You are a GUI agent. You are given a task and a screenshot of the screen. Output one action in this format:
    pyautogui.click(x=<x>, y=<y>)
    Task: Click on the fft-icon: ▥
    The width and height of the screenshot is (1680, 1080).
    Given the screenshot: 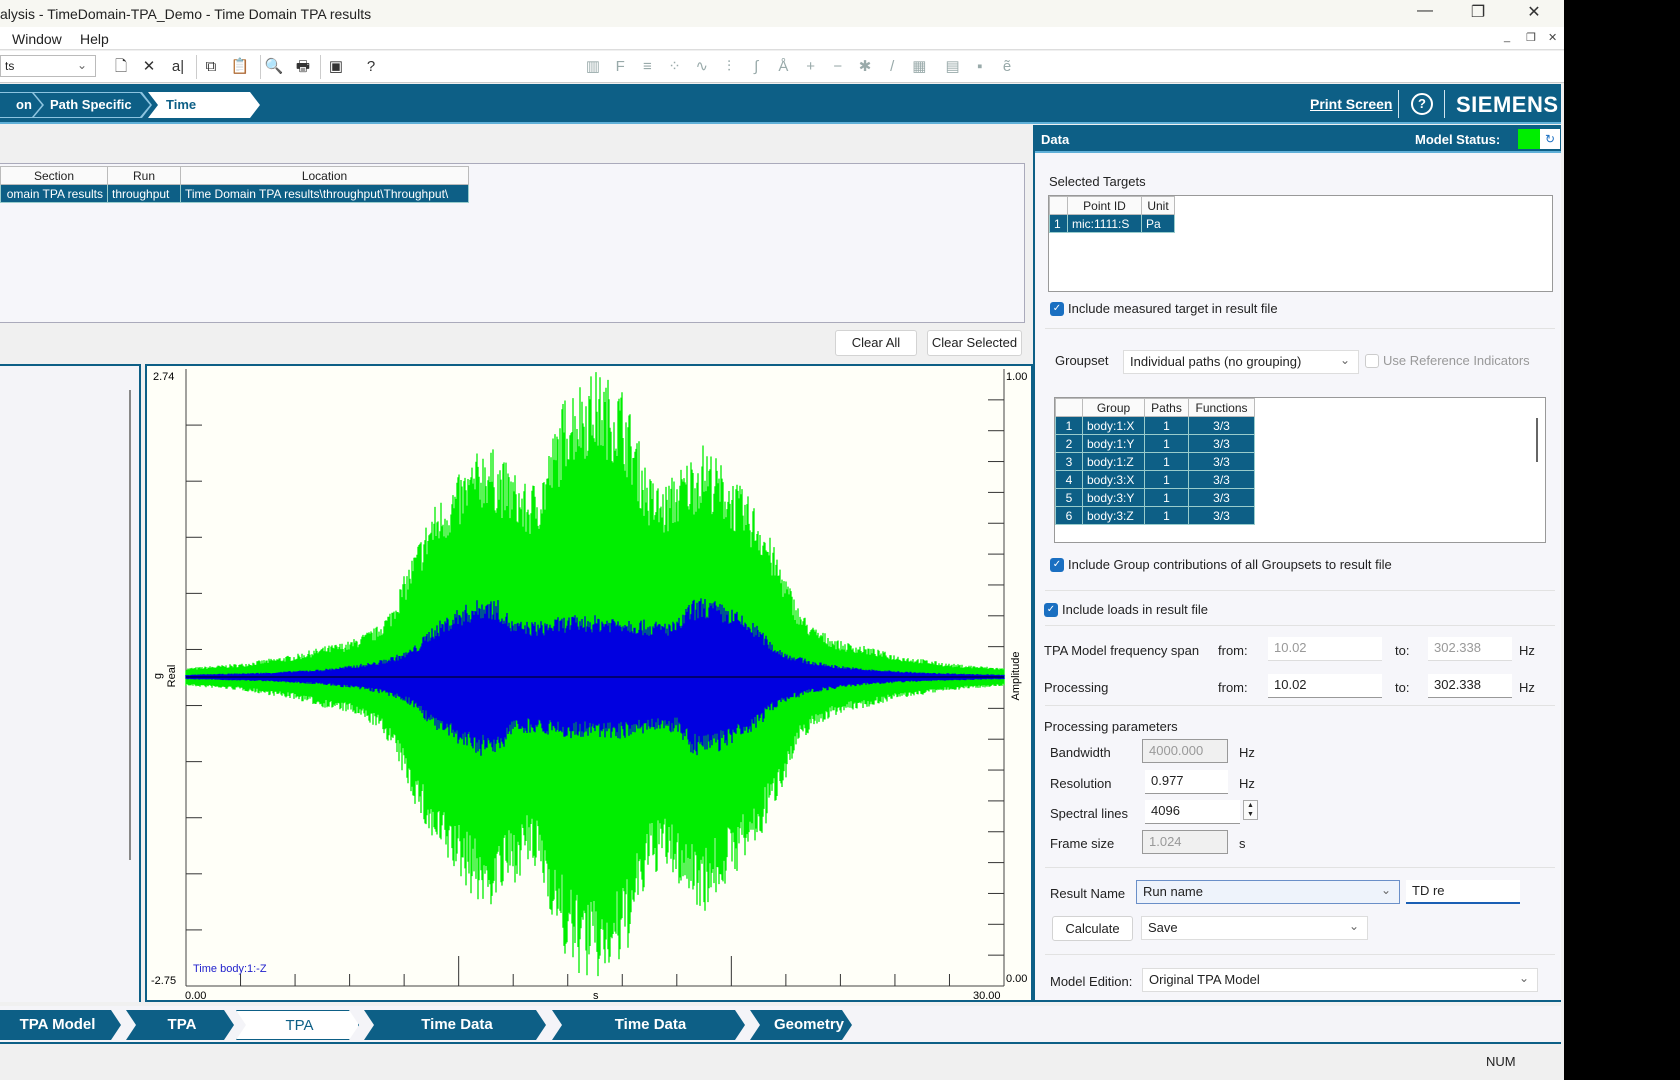 What is the action you would take?
    pyautogui.click(x=593, y=67)
    